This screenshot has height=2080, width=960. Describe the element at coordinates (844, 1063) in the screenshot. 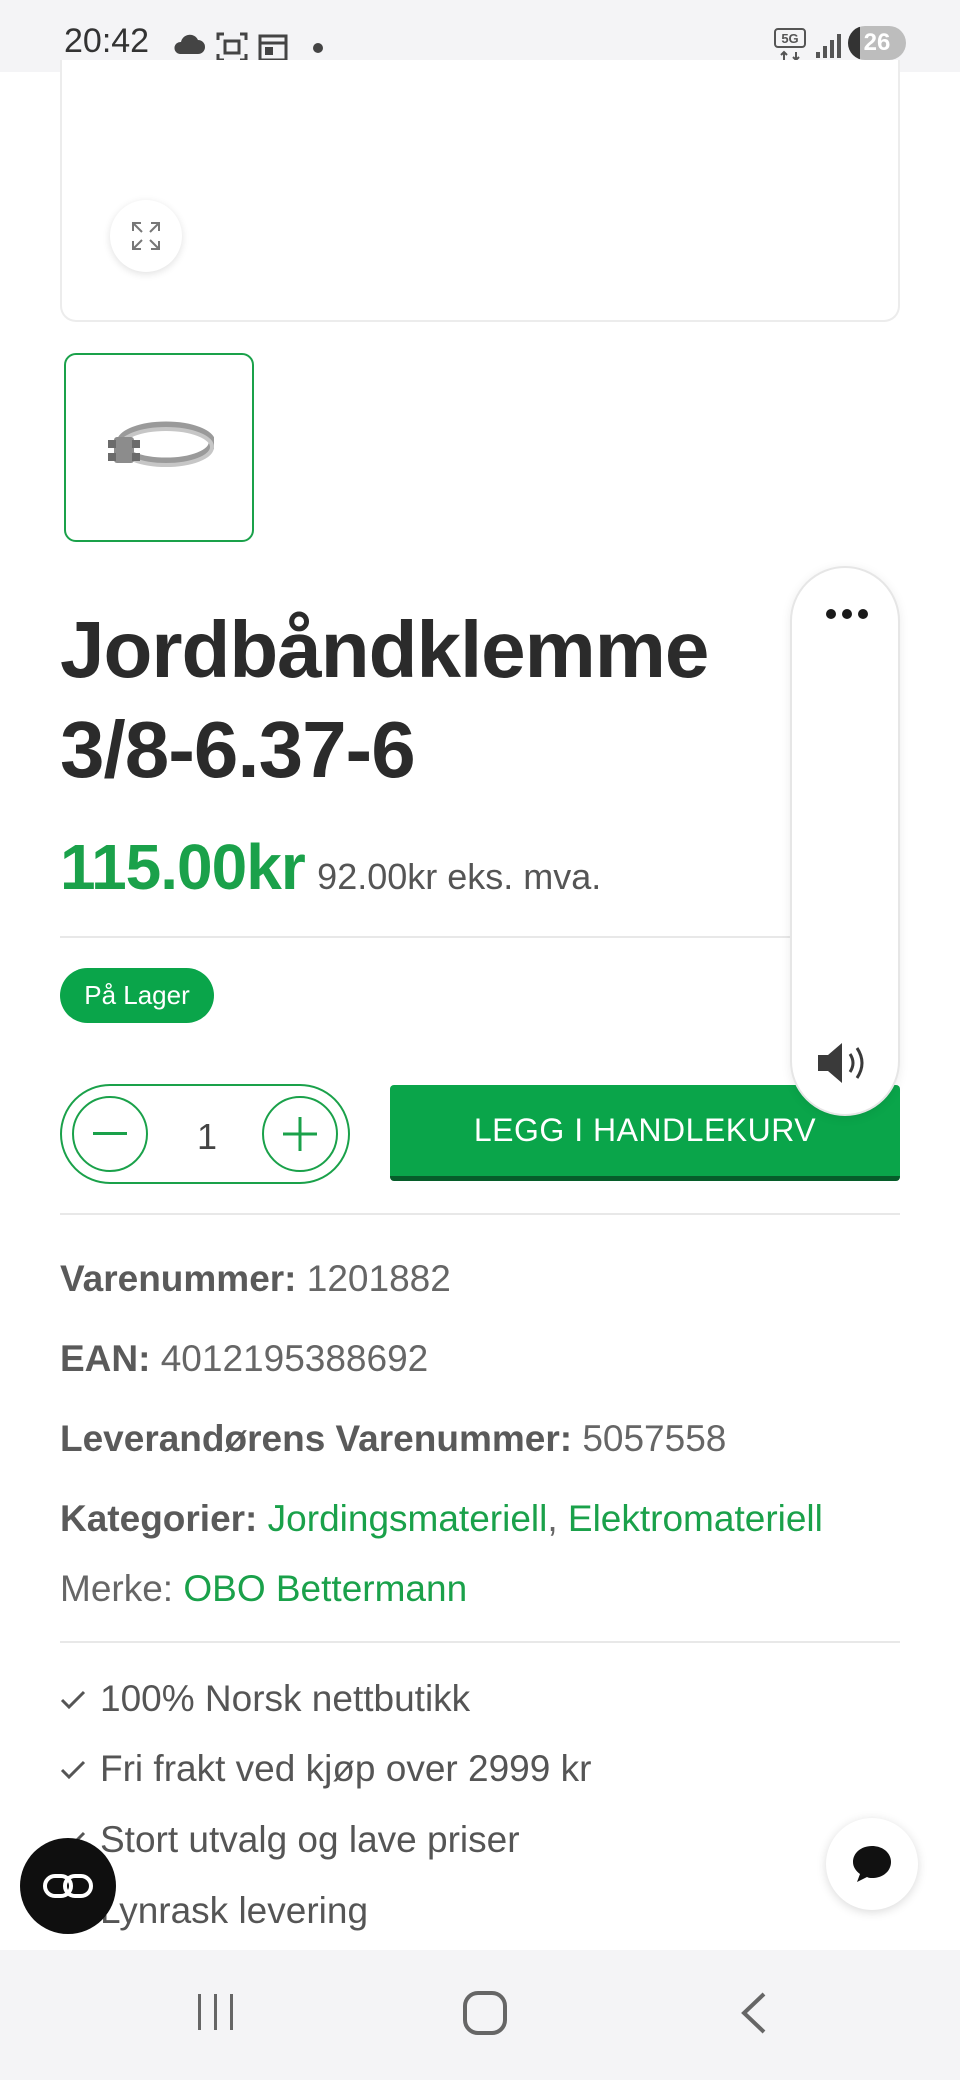

I see `speaker-icon` at that location.